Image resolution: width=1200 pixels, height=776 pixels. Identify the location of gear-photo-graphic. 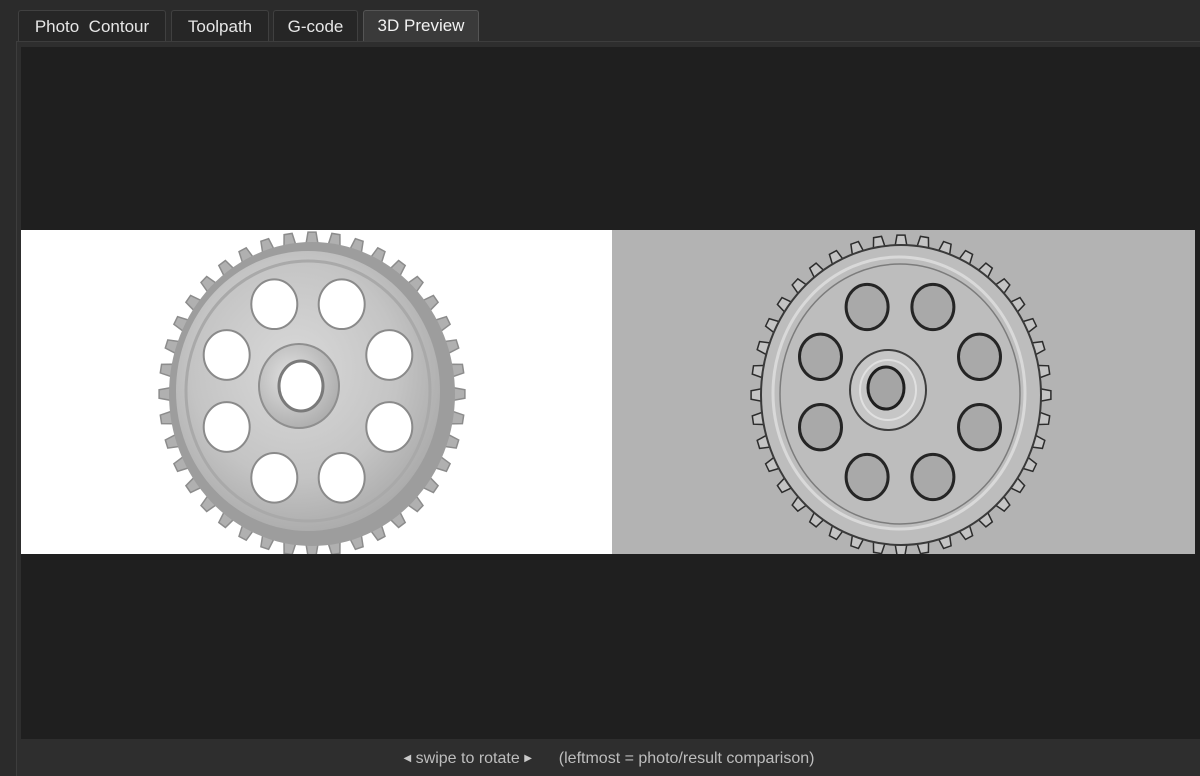
(312, 392).